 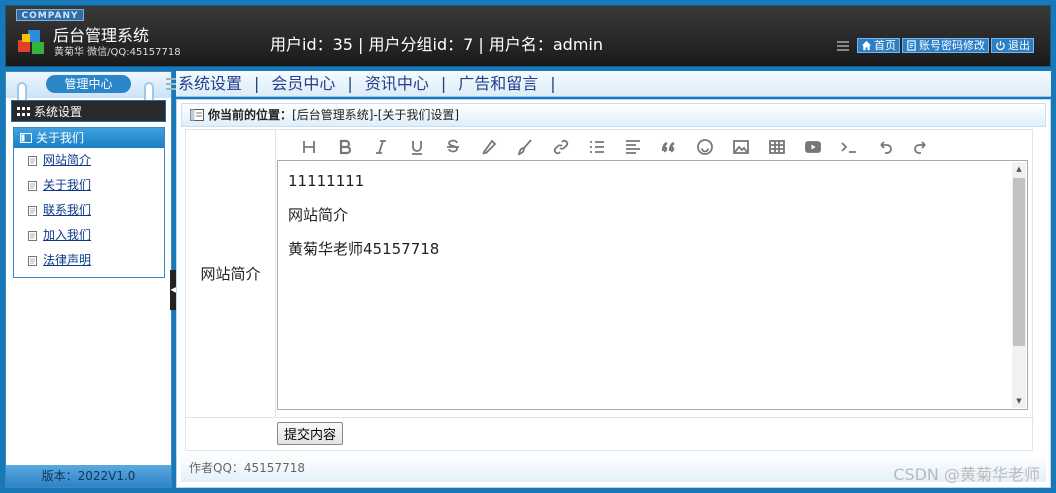 What do you see at coordinates (364, 249) in the screenshot?
I see `editor-paragraph: 黄菊华老师45157718` at bounding box center [364, 249].